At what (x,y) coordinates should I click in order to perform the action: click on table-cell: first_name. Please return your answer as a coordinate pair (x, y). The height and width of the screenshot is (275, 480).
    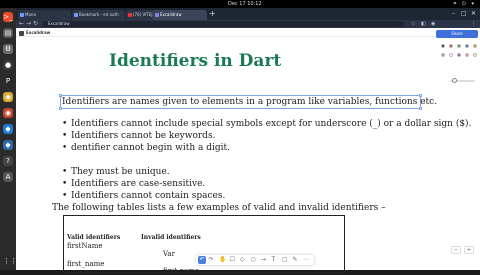
    Looking at the image, I should click on (86, 264).